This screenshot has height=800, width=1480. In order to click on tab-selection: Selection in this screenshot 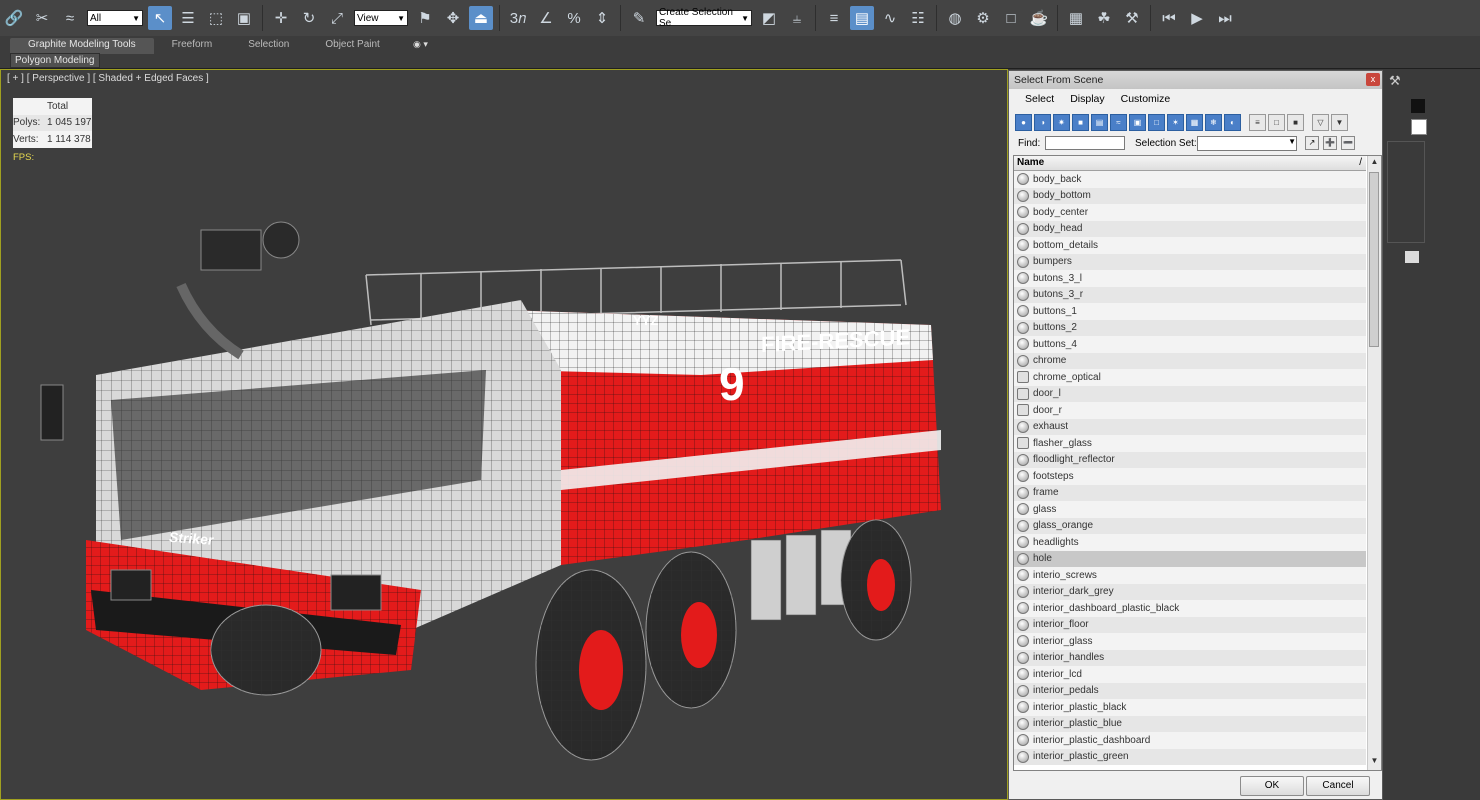, I will do `click(268, 46)`.